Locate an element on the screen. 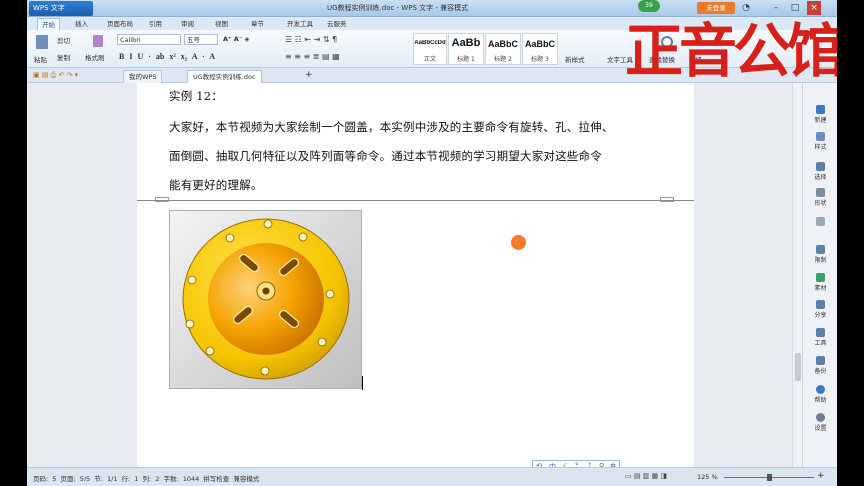 This screenshot has width=864, height=486. gear-icon is located at coordinates (820, 417).